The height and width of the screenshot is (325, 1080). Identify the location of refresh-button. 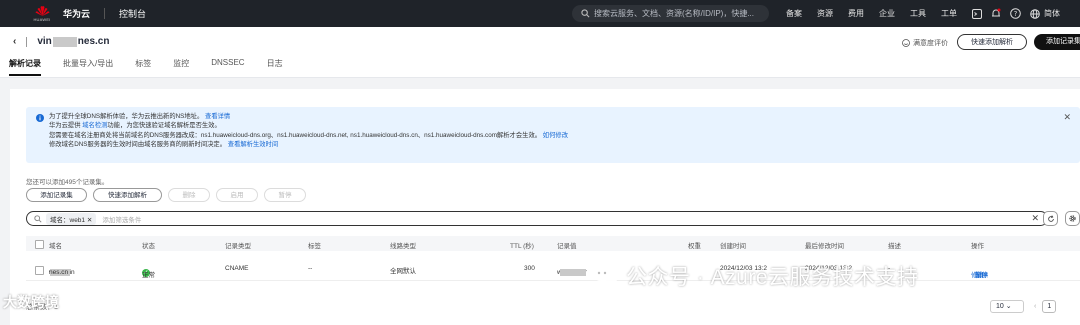
(1050, 218).